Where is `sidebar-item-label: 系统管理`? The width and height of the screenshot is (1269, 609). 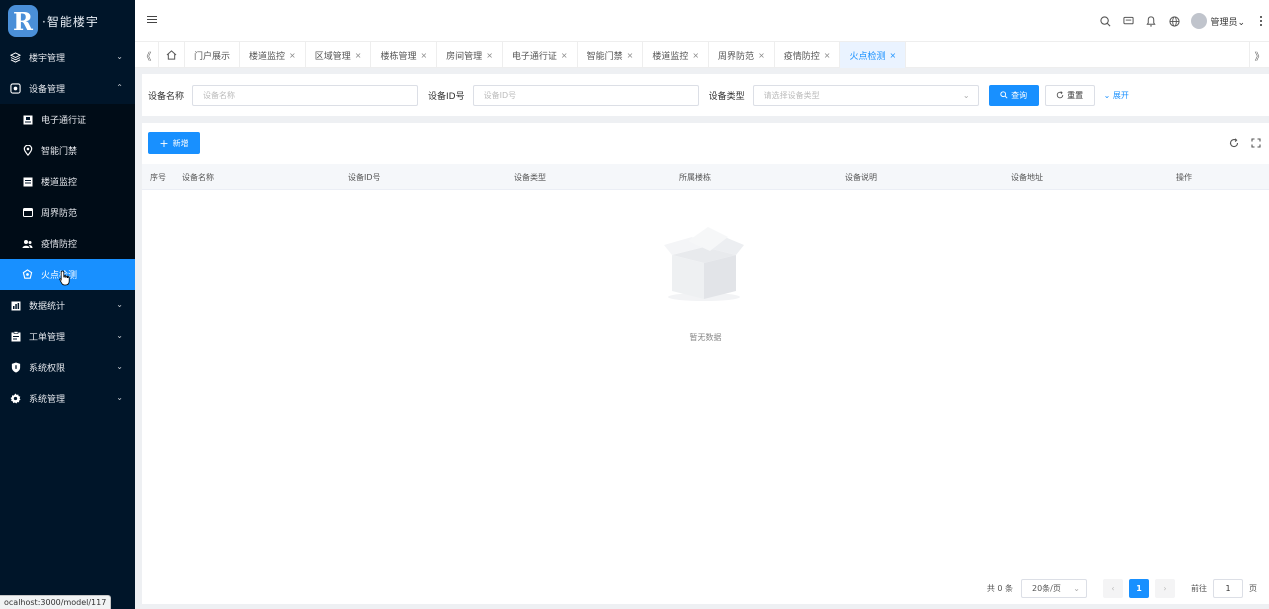
sidebar-item-label: 系统管理 is located at coordinates (47, 400).